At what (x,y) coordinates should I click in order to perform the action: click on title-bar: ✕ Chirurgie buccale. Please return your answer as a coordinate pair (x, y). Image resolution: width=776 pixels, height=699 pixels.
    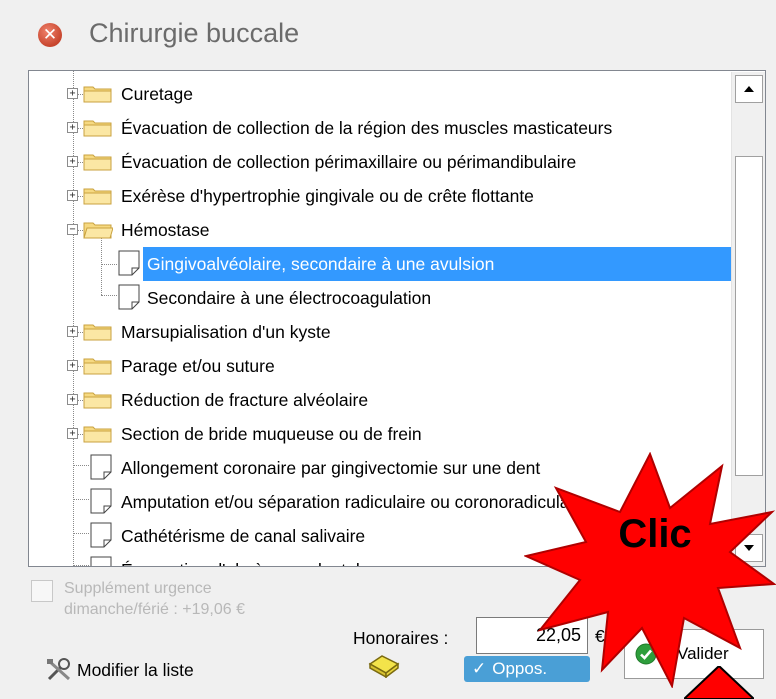
    Looking at the image, I should click on (388, 35).